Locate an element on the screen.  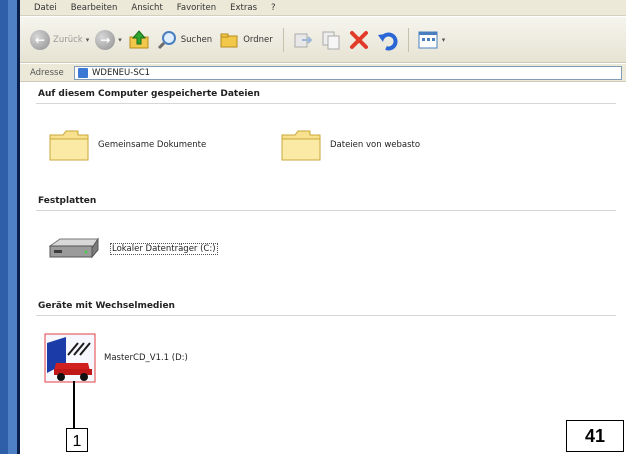
callout-leader-line is located at coordinates (74, 405).